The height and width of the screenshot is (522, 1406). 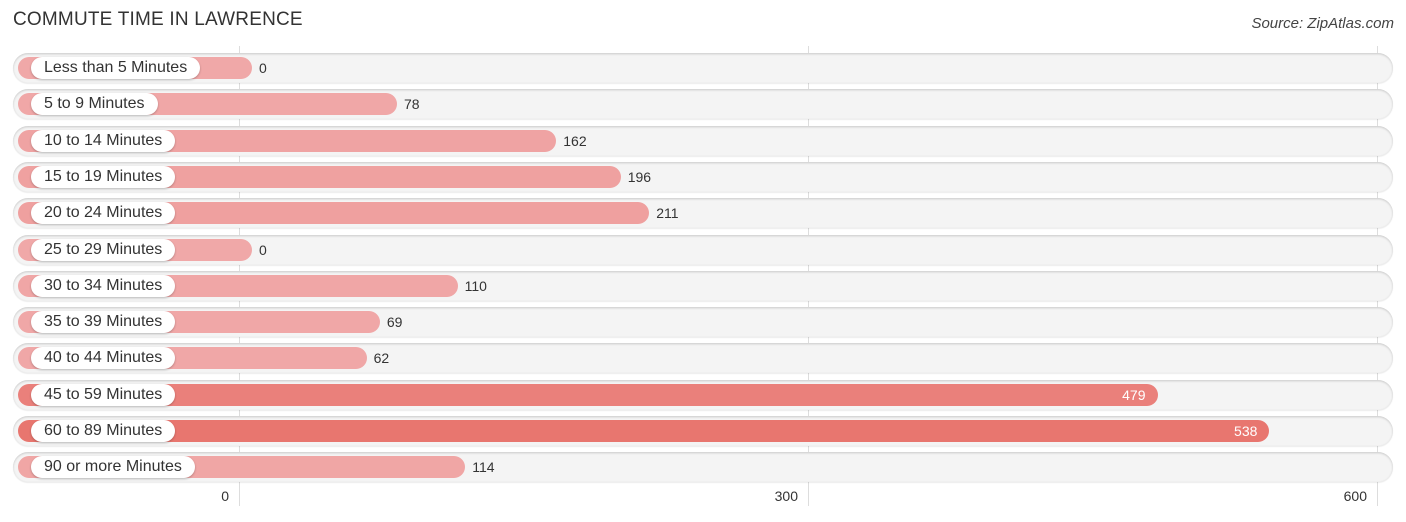 What do you see at coordinates (411, 104) in the screenshot?
I see `value-label: 78` at bounding box center [411, 104].